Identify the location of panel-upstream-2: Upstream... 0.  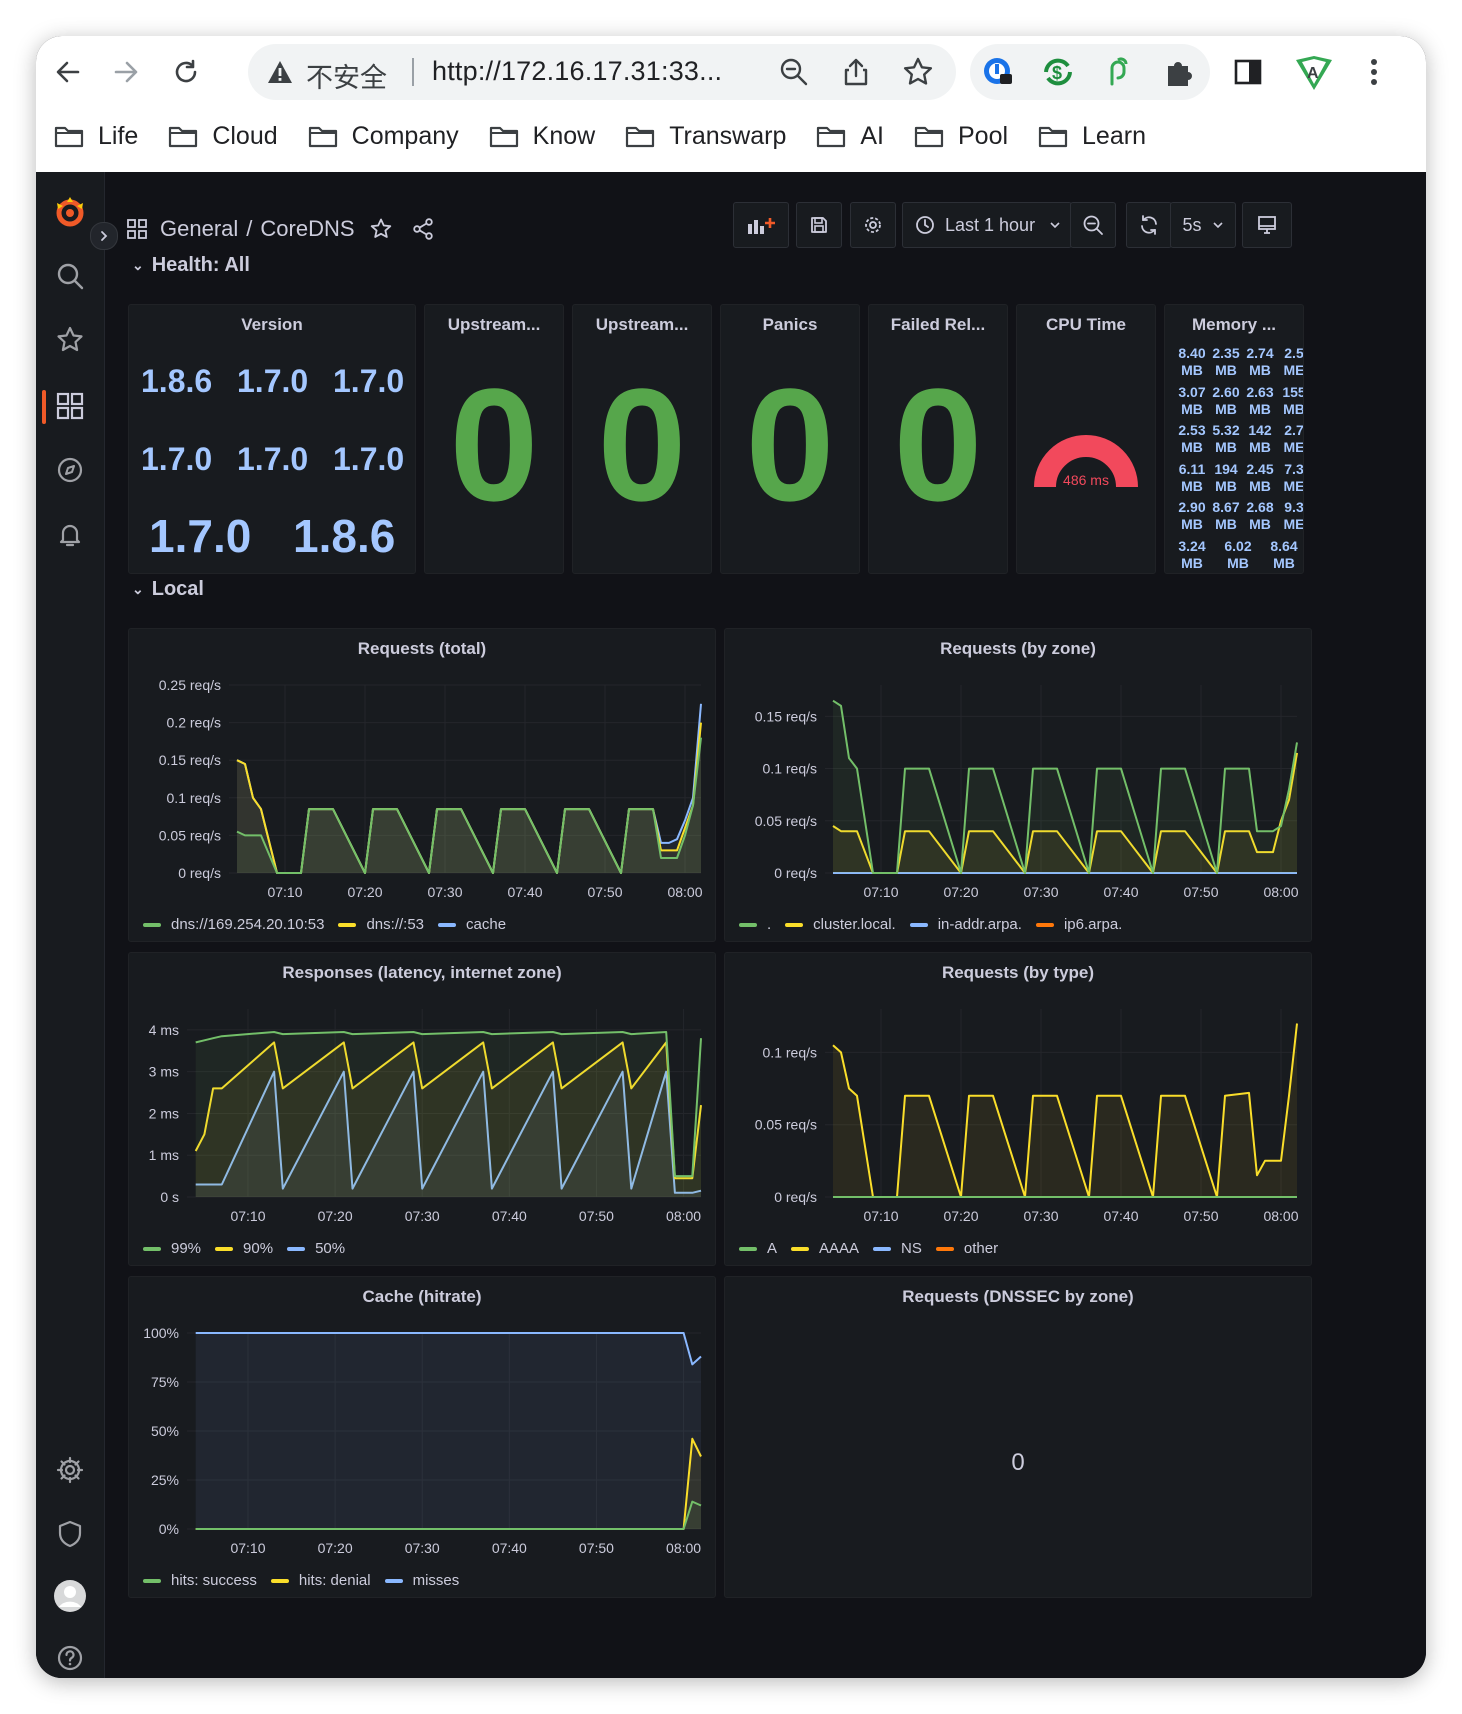
(642, 439).